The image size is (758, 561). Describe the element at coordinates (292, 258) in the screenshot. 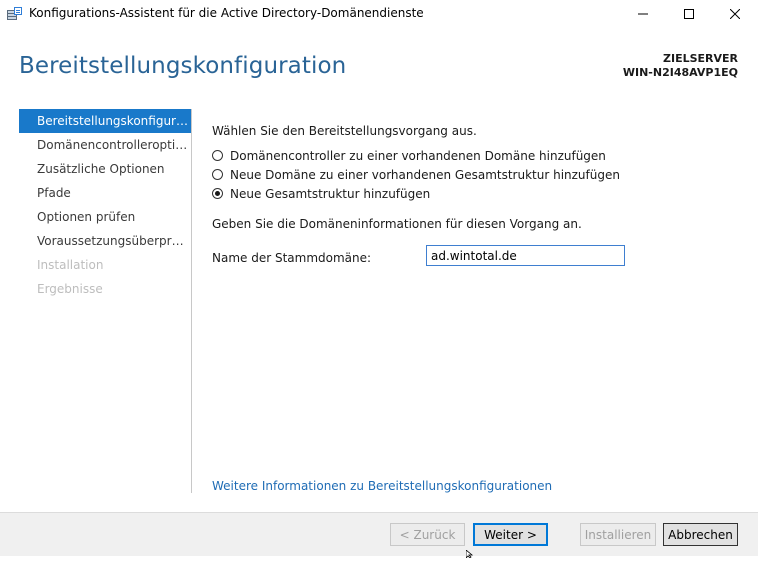

I see `root-domain-label: Name der Stammdomäne:` at that location.